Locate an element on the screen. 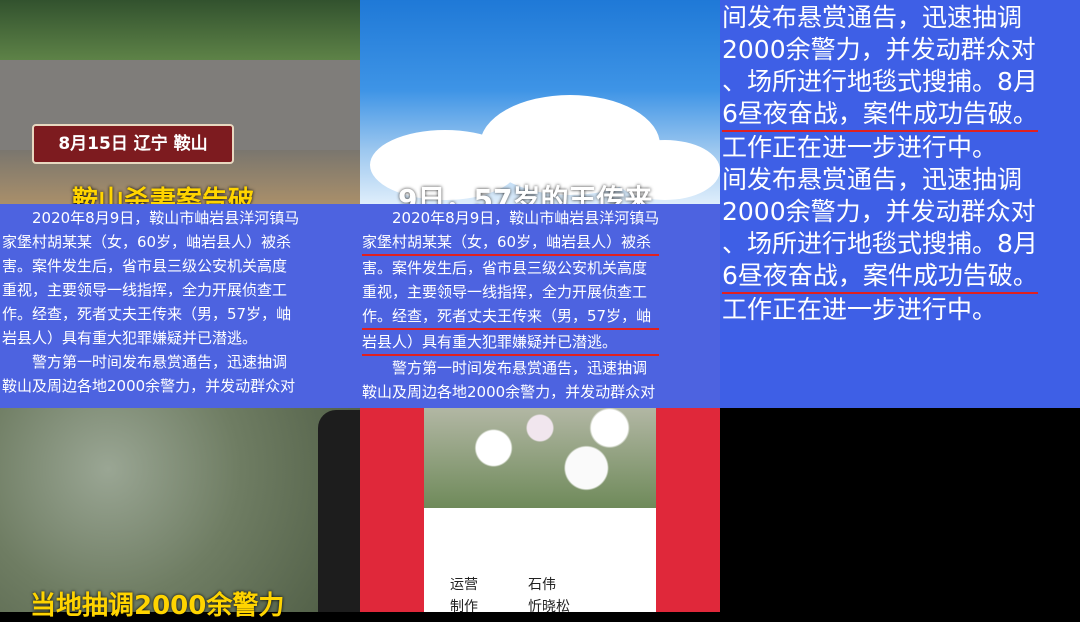  date-location-badge: 8月15日 辽宁 鞍山 is located at coordinates (133, 144).